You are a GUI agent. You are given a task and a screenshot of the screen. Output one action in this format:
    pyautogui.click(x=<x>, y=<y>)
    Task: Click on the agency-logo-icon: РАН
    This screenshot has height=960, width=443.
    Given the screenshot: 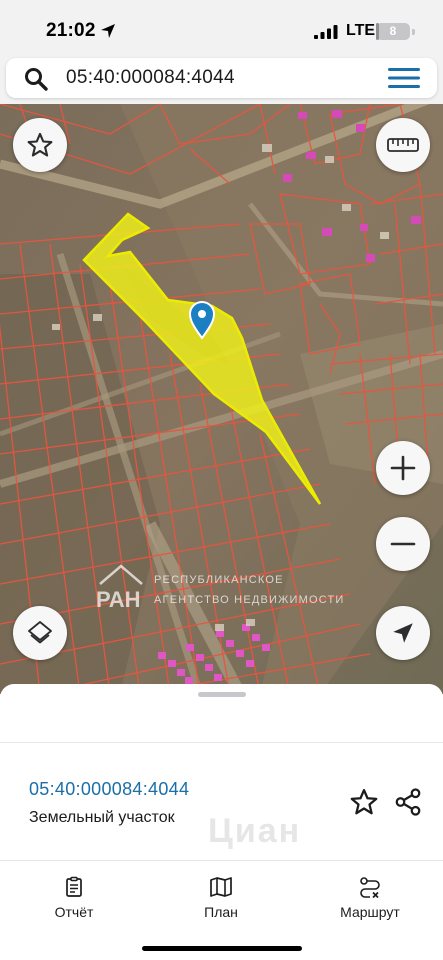 What is the action you would take?
    pyautogui.click(x=119, y=588)
    